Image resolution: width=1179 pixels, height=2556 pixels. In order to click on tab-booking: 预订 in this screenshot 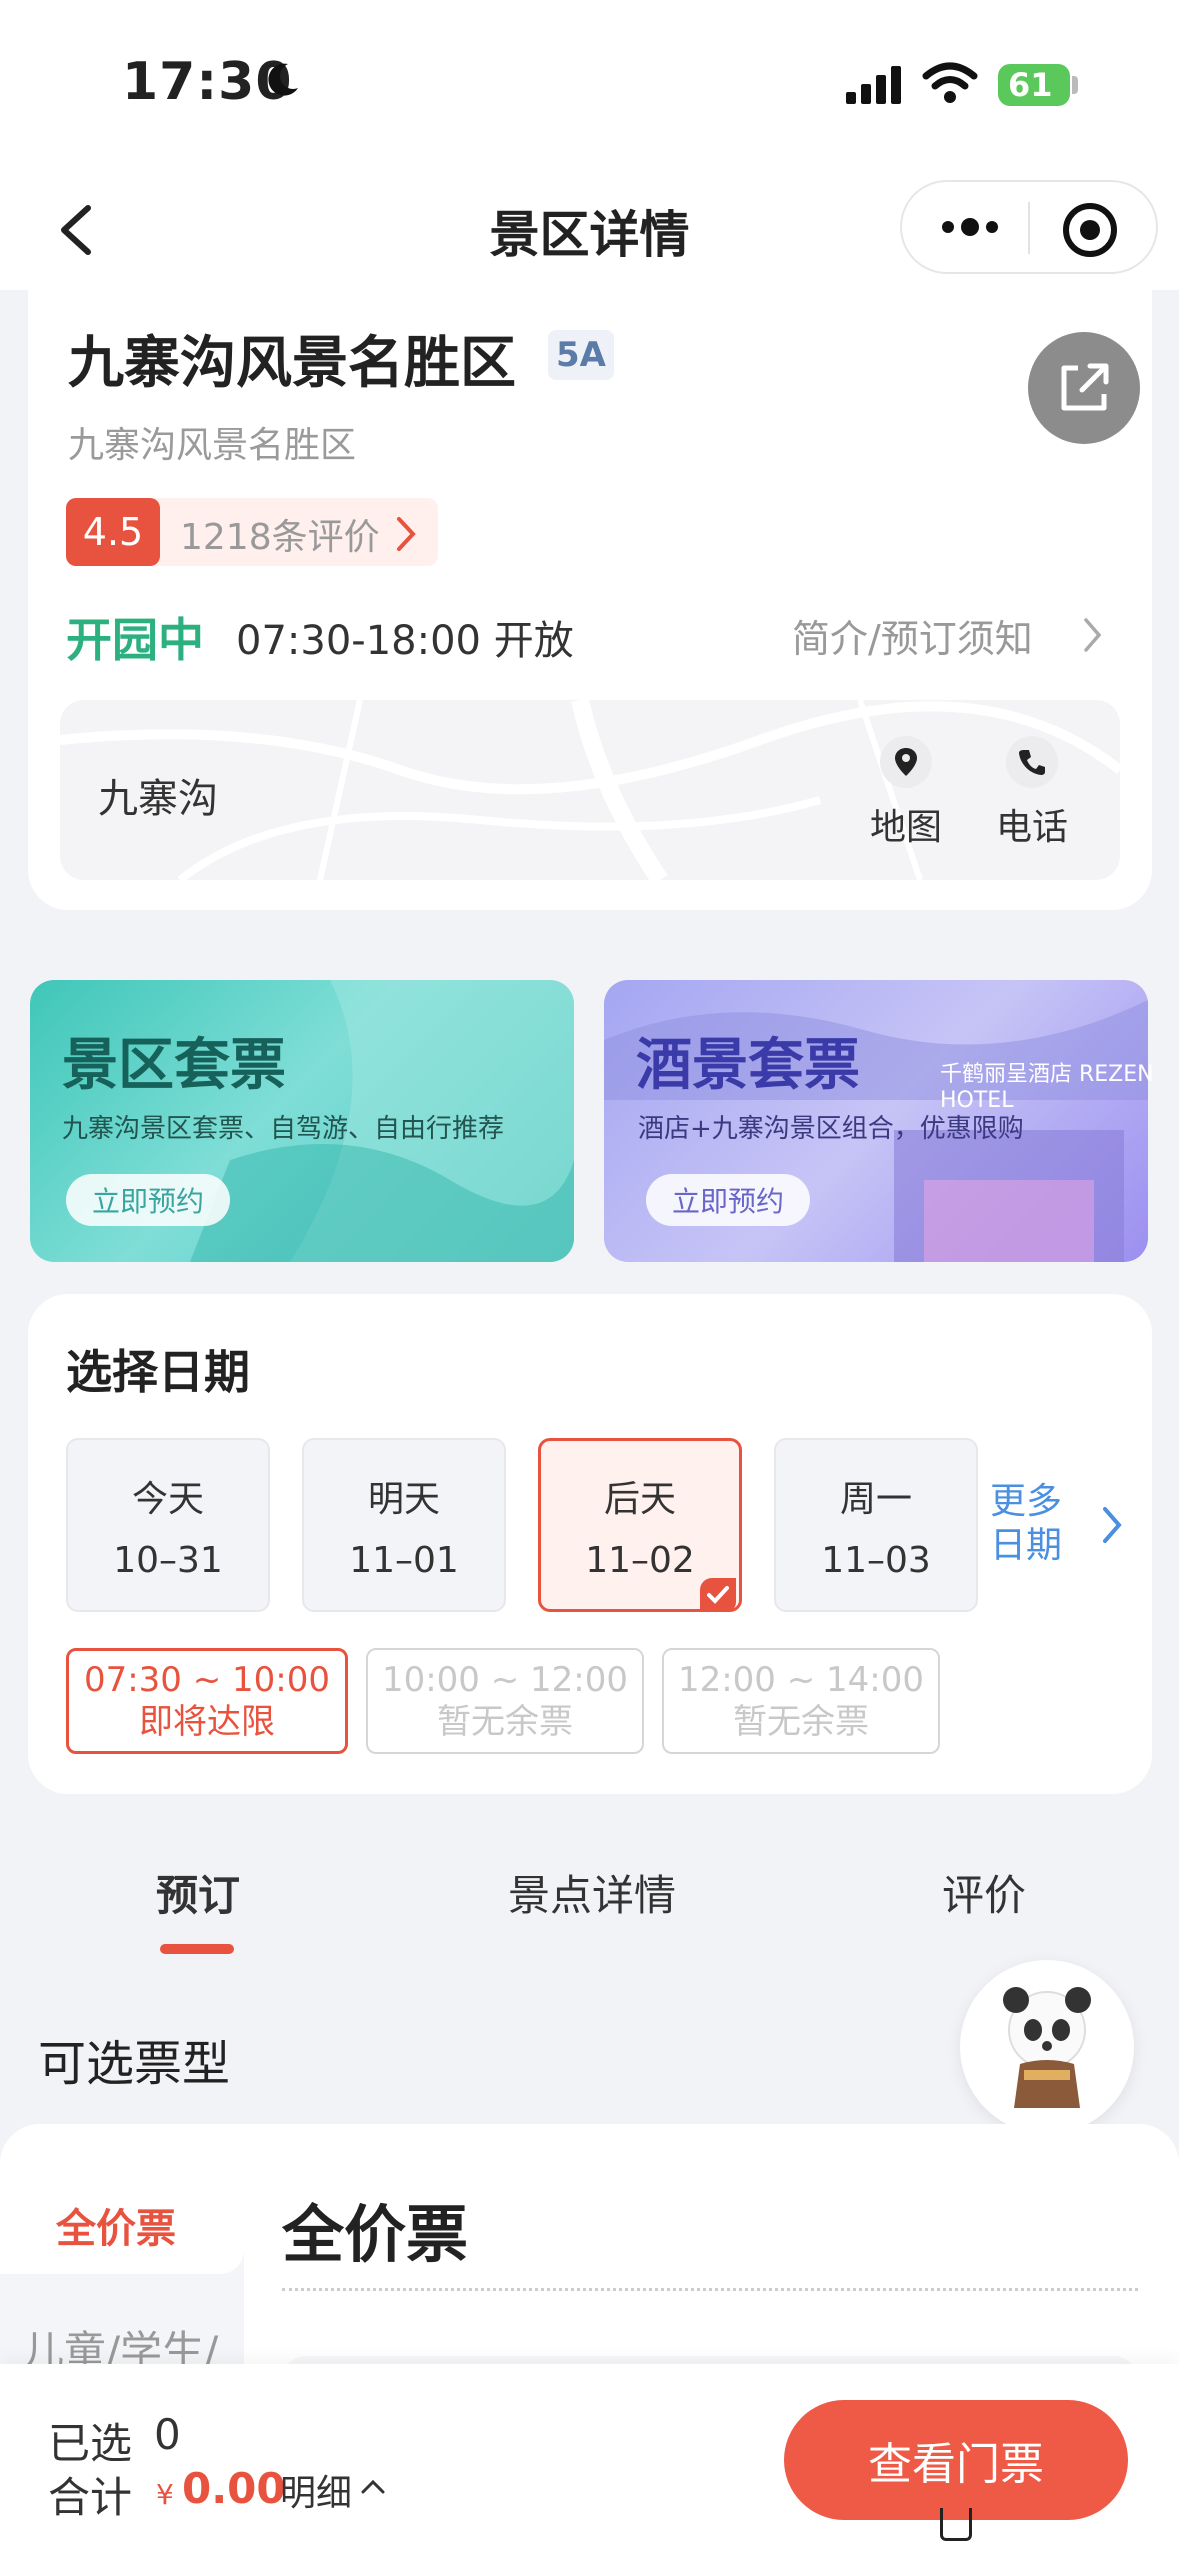, I will do `click(198, 1892)`.